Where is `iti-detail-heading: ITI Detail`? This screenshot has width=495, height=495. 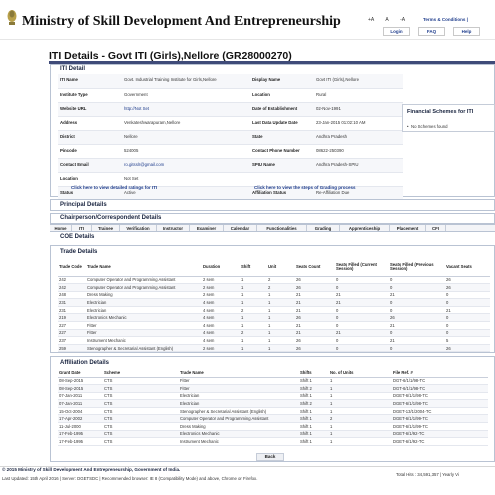 iti-detail-heading: ITI Detail is located at coordinates (73, 69).